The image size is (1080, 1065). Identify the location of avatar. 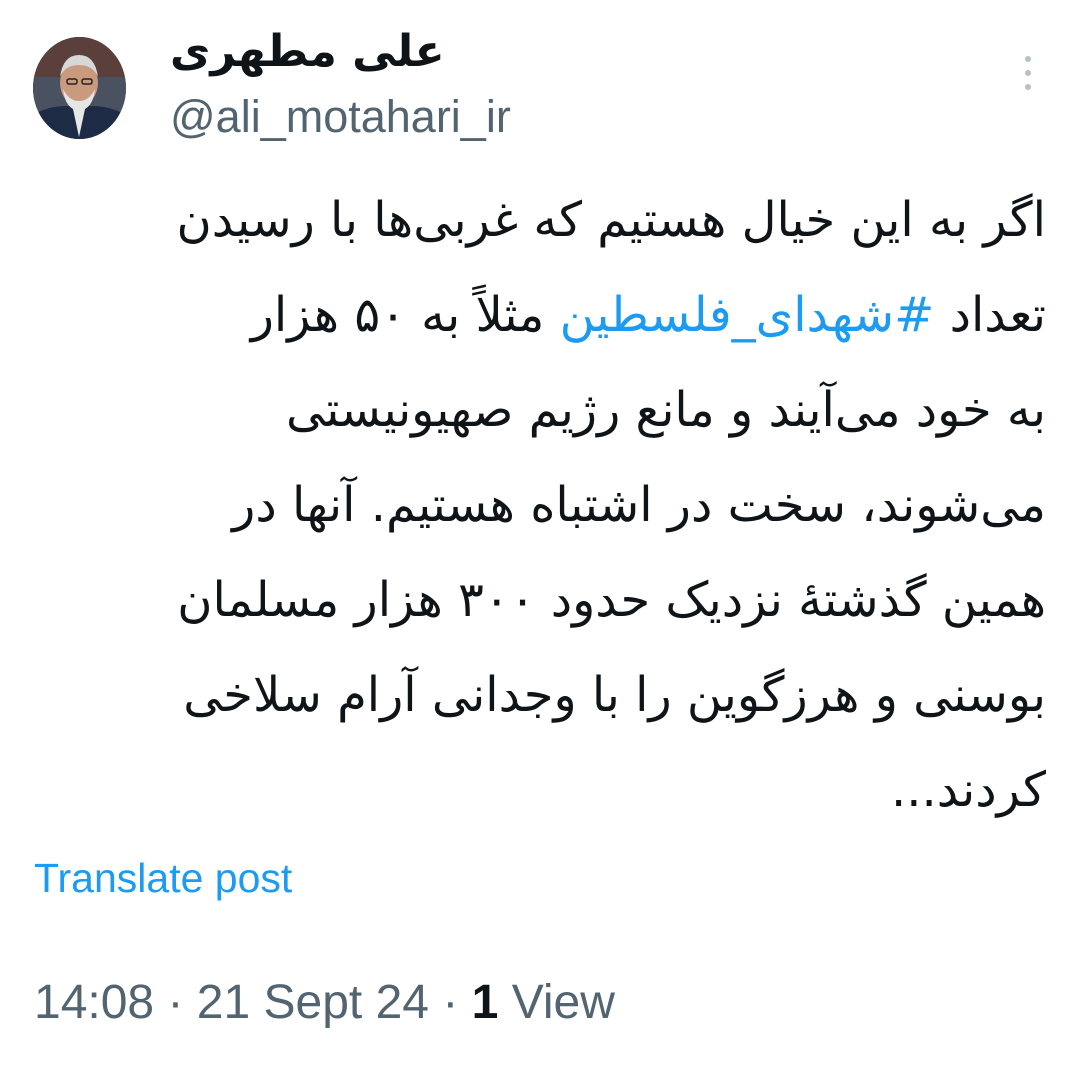
(79, 88).